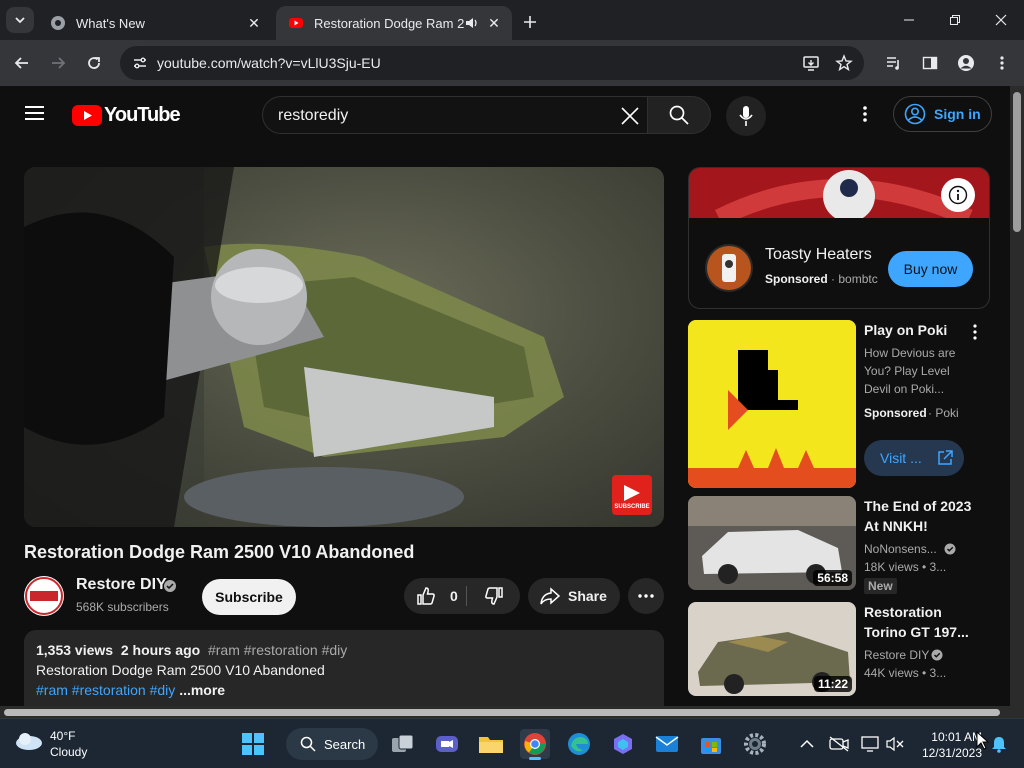 The image size is (1024, 768). Describe the element at coordinates (832, 684) in the screenshot. I see `video-duration: 11:22` at that location.